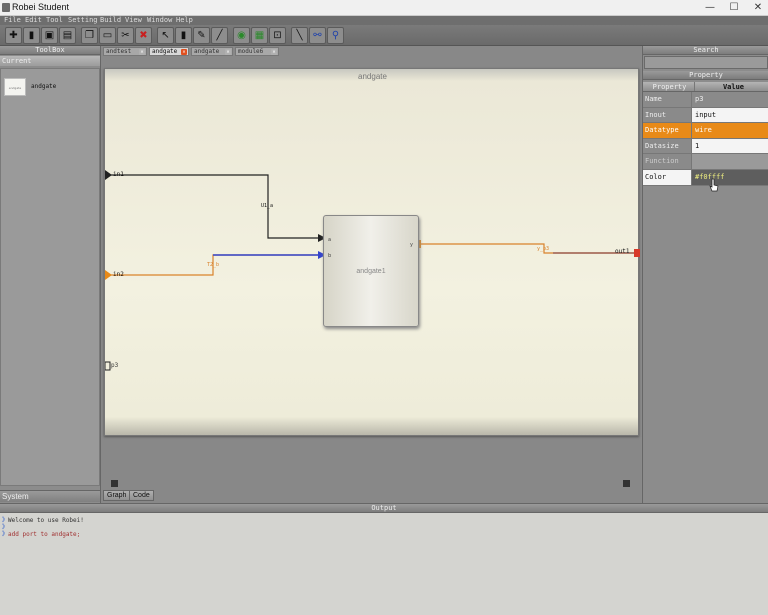  Describe the element at coordinates (143, 35) in the screenshot. I see `delete-icon: ✖` at that location.